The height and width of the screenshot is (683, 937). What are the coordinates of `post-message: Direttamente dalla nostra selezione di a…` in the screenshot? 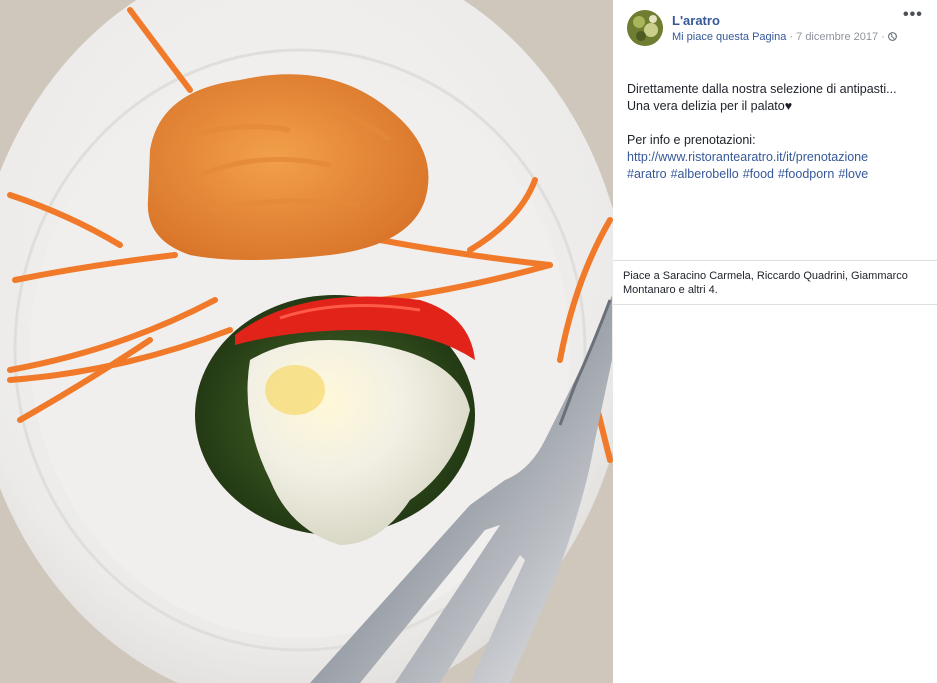 It's located at (777, 132).